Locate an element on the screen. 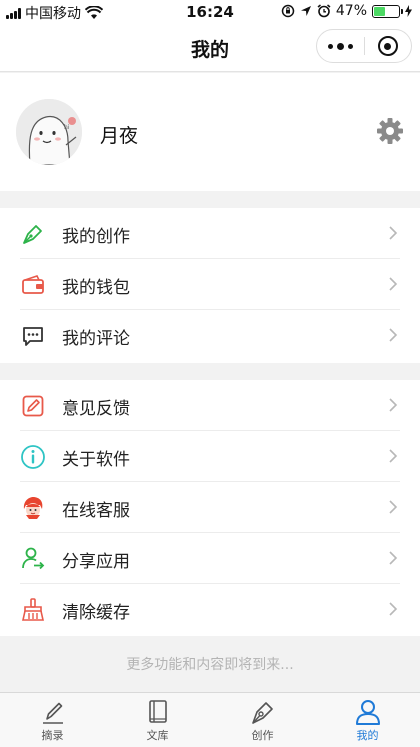 The image size is (420, 747). tab-library: 文库 is located at coordinates (157, 720).